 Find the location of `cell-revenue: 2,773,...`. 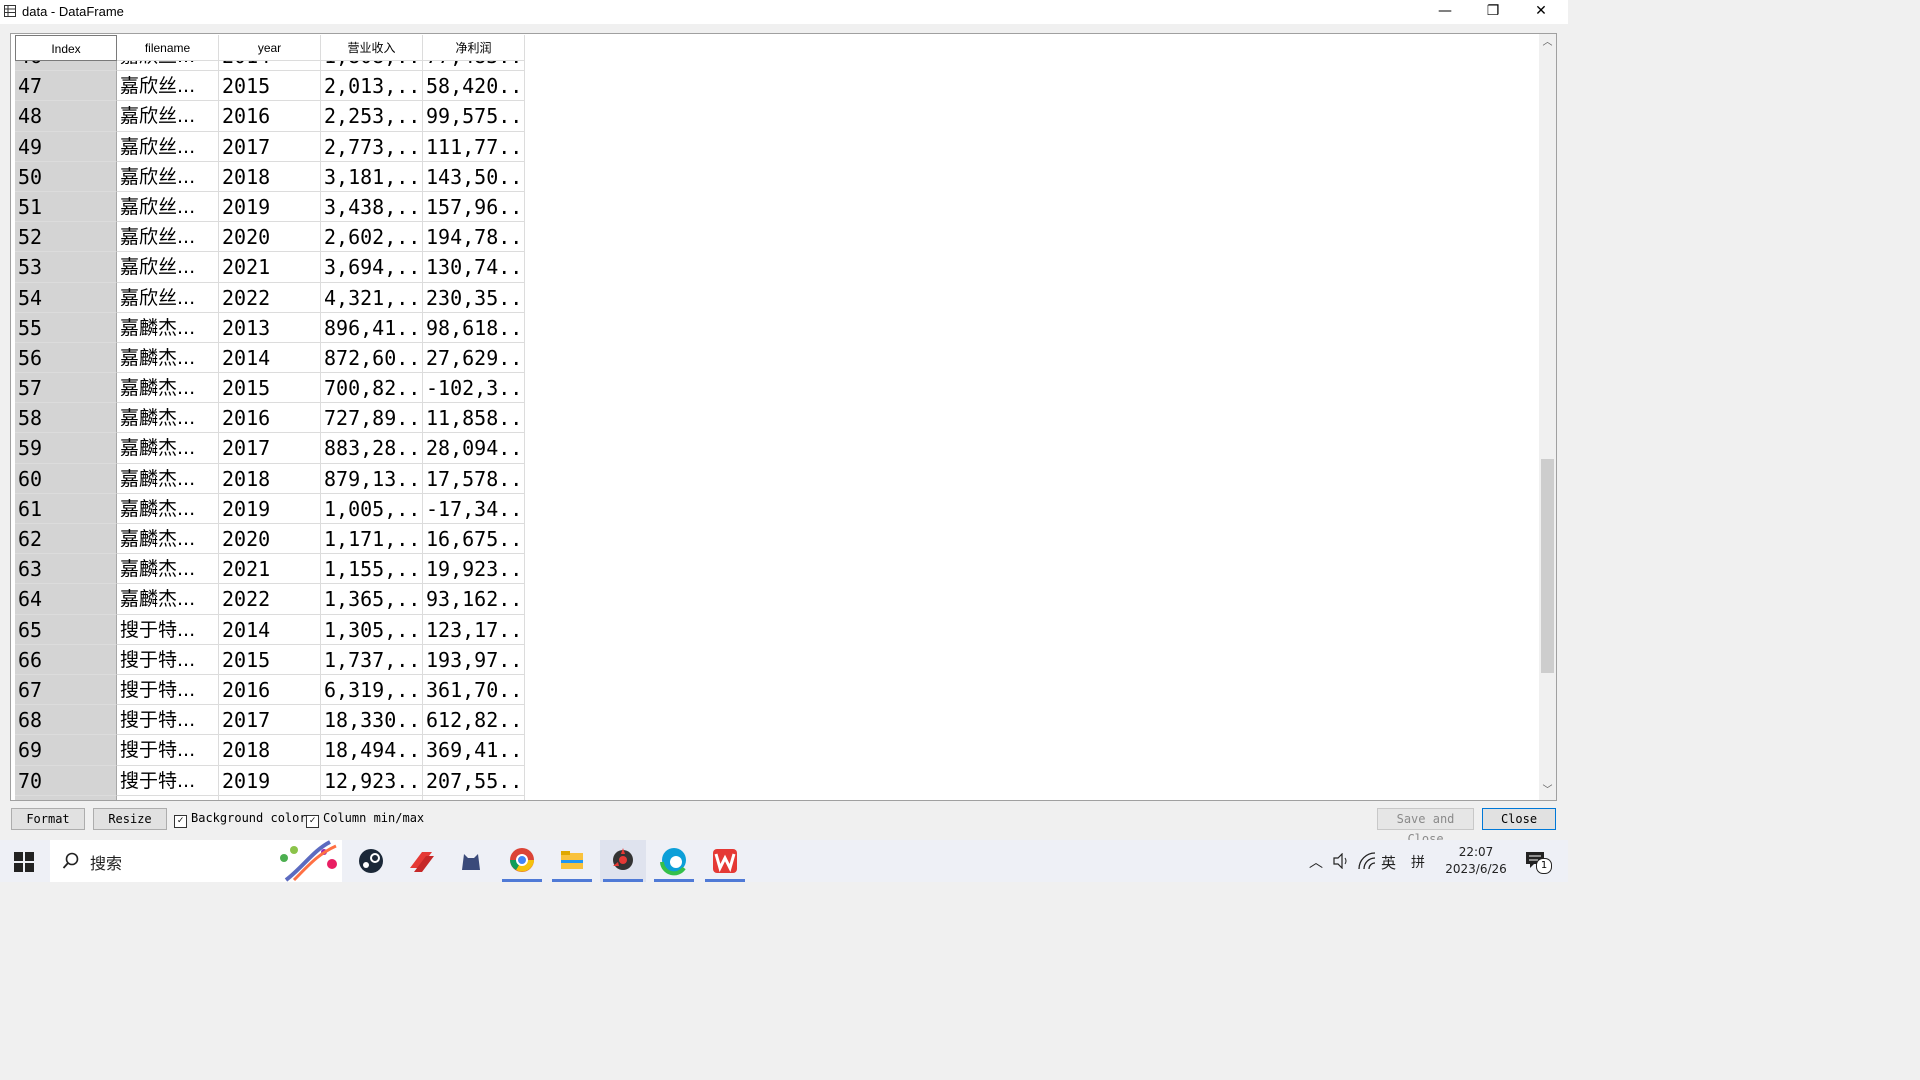

cell-revenue: 2,773,... is located at coordinates (372, 146).